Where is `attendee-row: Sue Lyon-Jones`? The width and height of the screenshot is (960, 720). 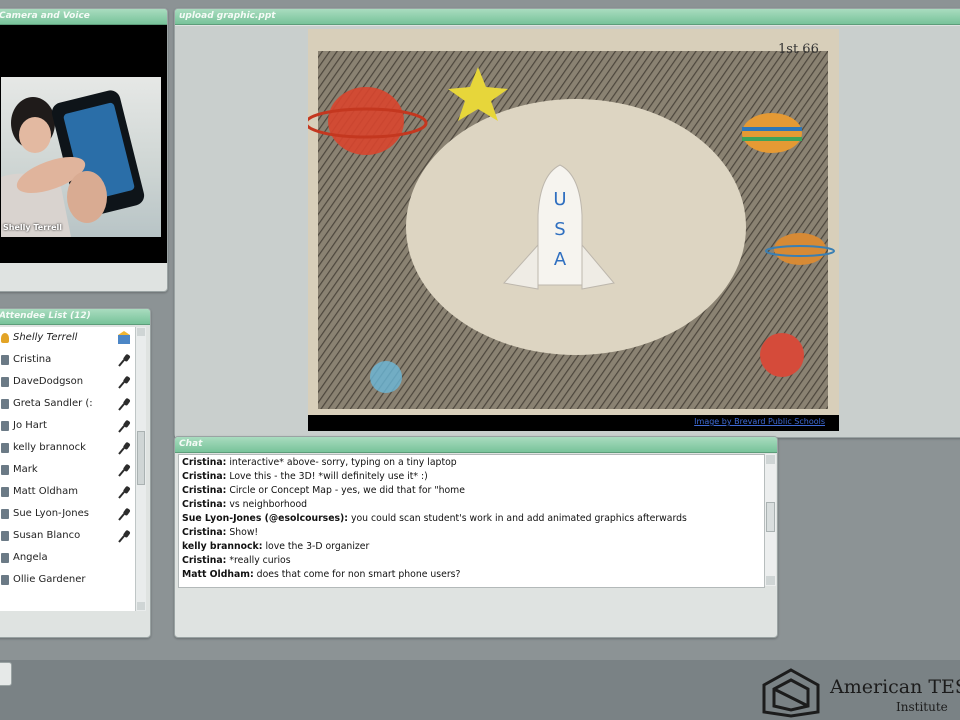
attendee-row: Sue Lyon-Jones is located at coordinates (67, 514).